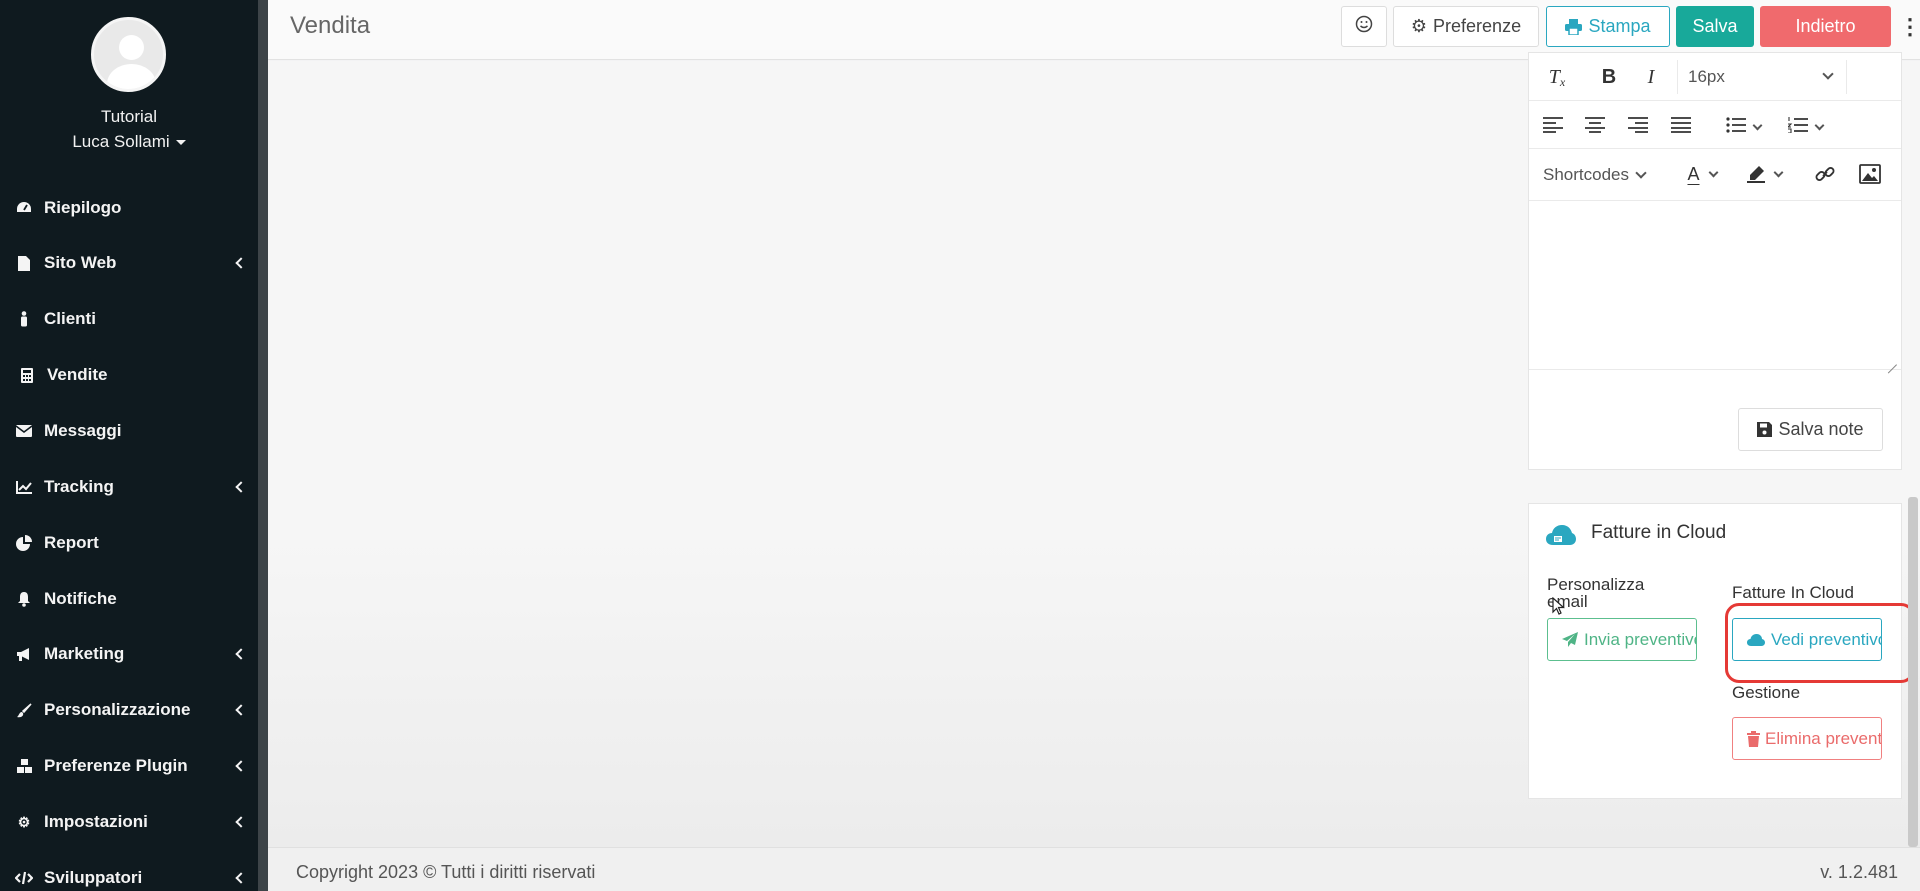 Image resolution: width=1920 pixels, height=891 pixels. I want to click on bell-icon, so click(24, 599).